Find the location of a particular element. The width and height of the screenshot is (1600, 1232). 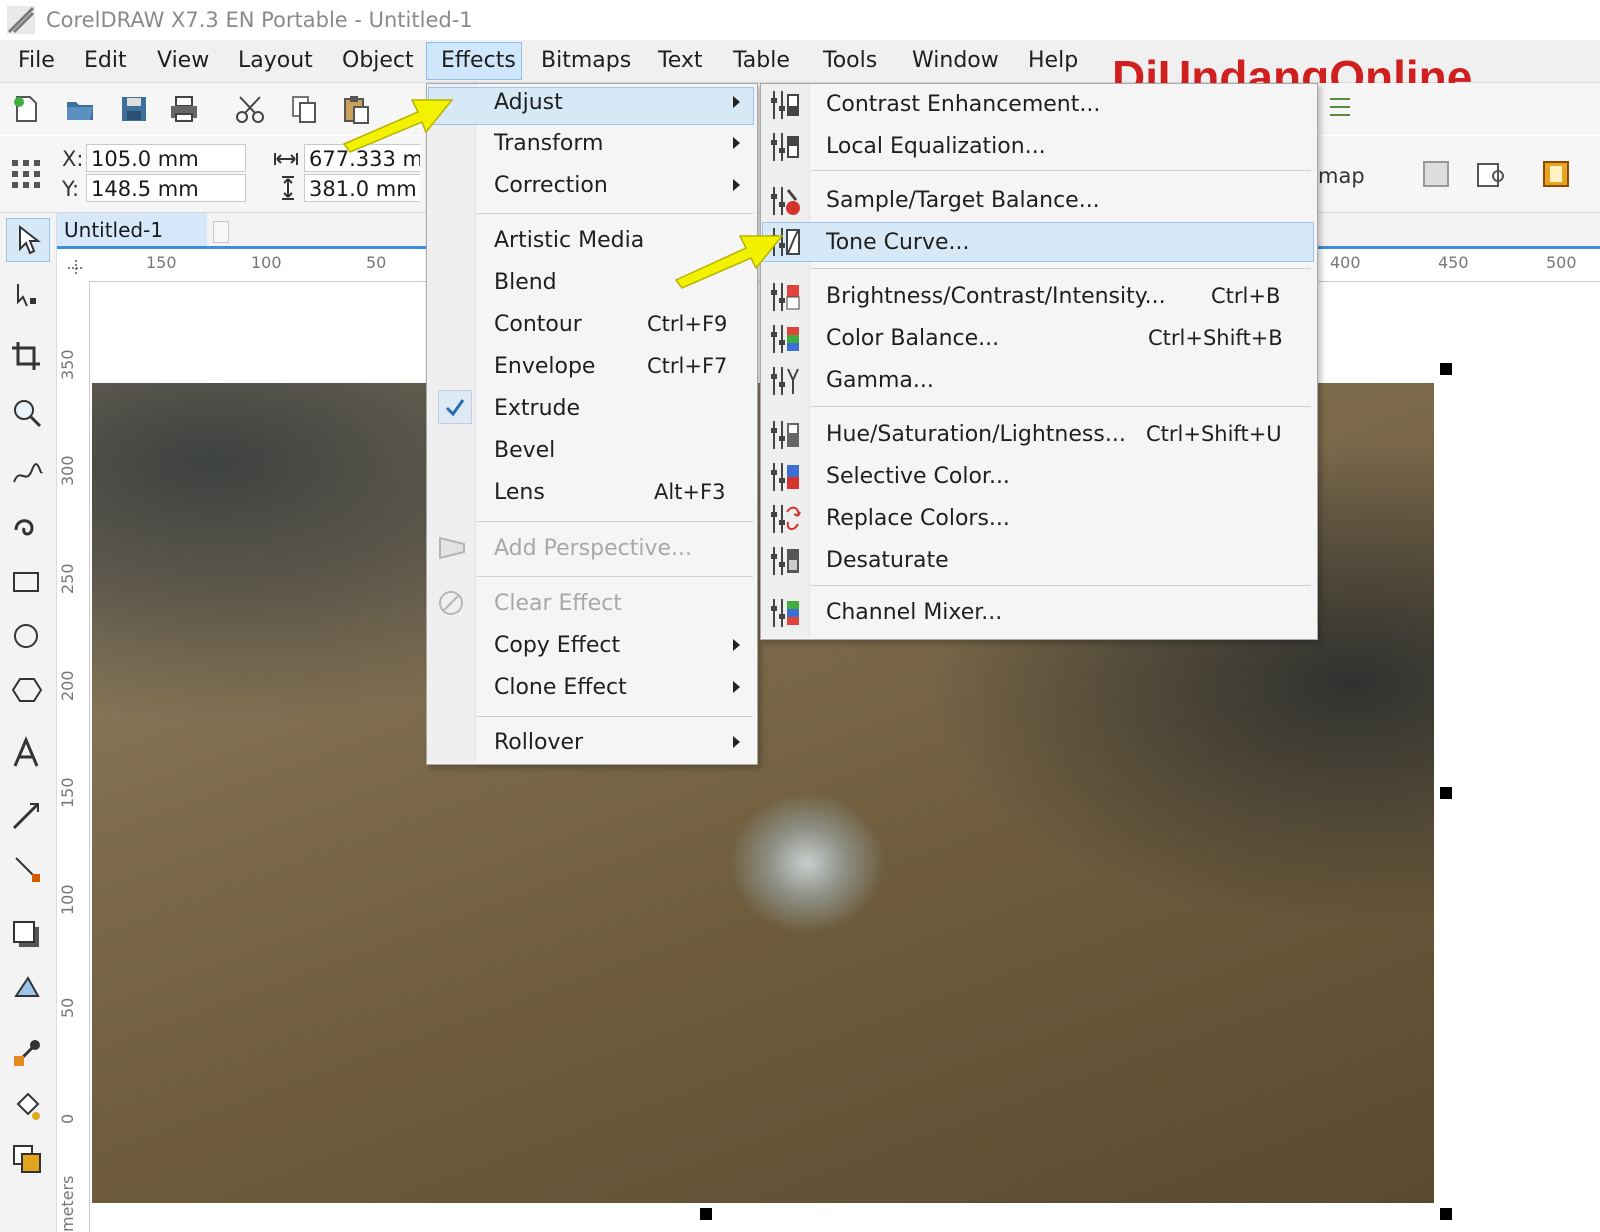

menu-item-desaturate: Desaturate is located at coordinates (887, 560).